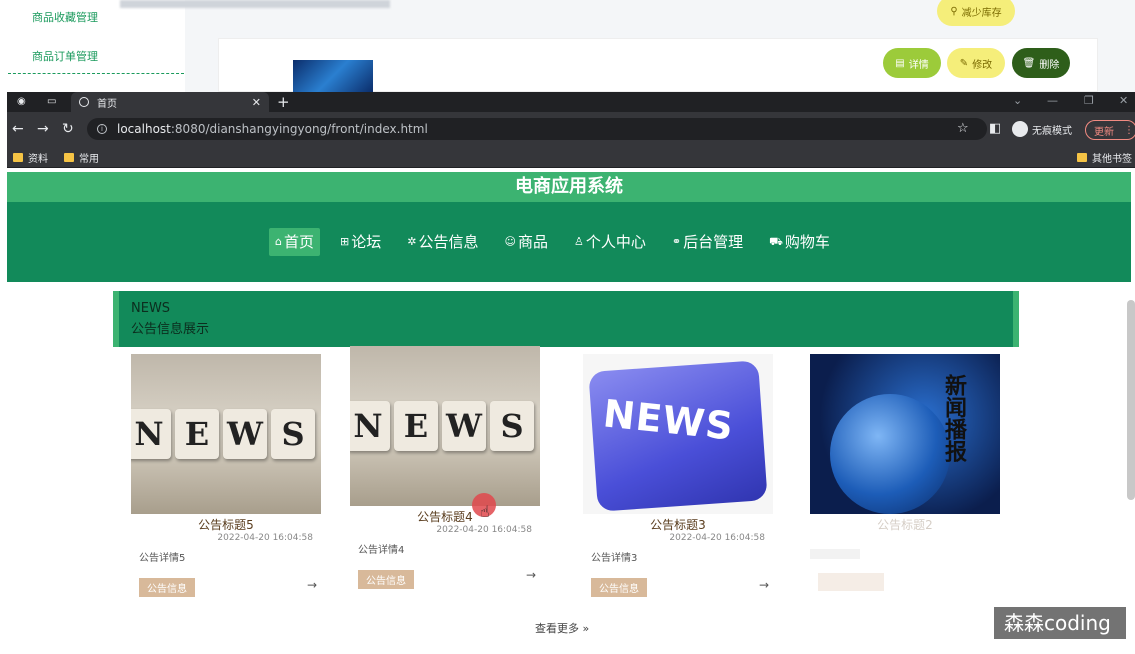 This screenshot has width=1135, height=654. I want to click on sidebar-item-favorites: 商品收藏管理, so click(65, 17).